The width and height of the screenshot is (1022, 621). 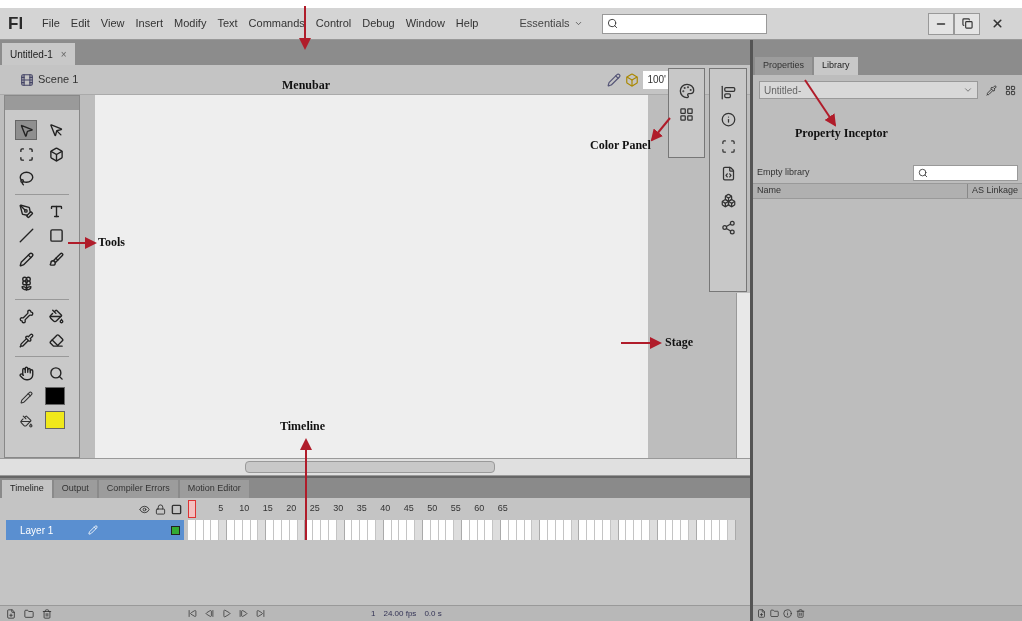 What do you see at coordinates (992, 191) in the screenshot?
I see `column-header: AS Linkage` at bounding box center [992, 191].